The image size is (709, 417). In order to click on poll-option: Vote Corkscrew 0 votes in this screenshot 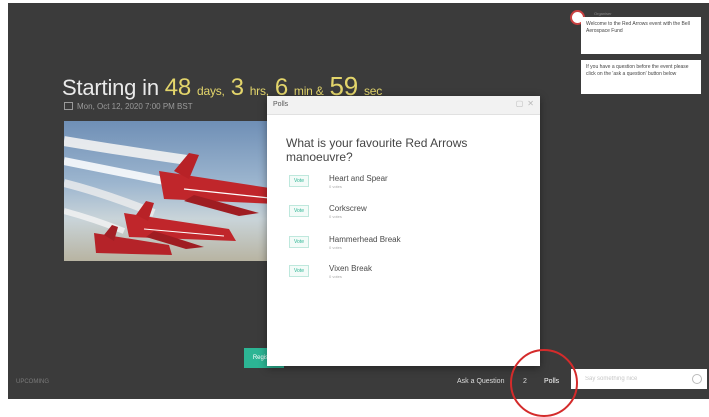, I will do `click(328, 212)`.